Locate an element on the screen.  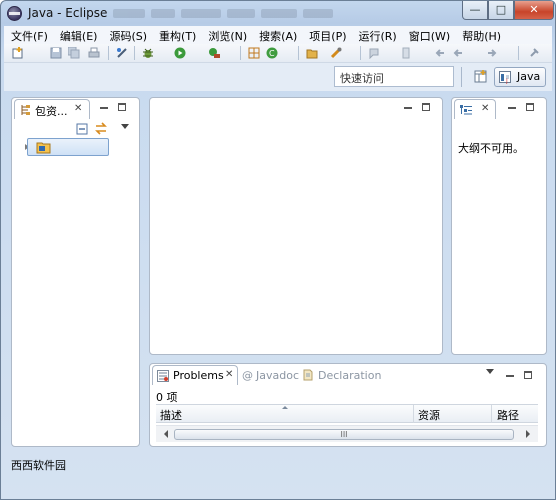
title-bar: Java - Eclipse — □ ✕ is located at coordinates (278, 14).